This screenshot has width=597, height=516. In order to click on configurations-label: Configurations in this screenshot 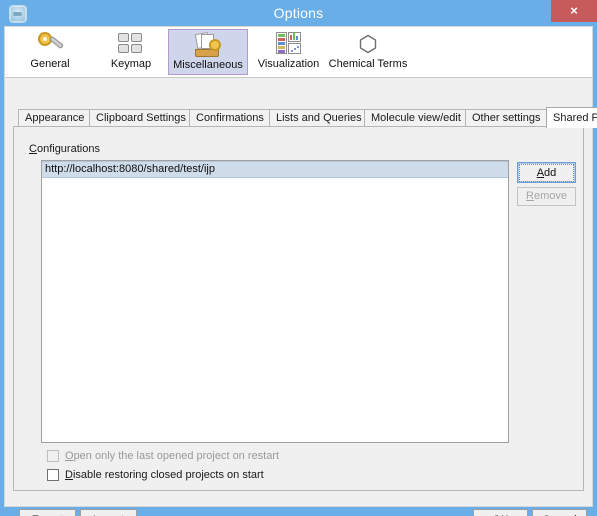, I will do `click(64, 149)`.